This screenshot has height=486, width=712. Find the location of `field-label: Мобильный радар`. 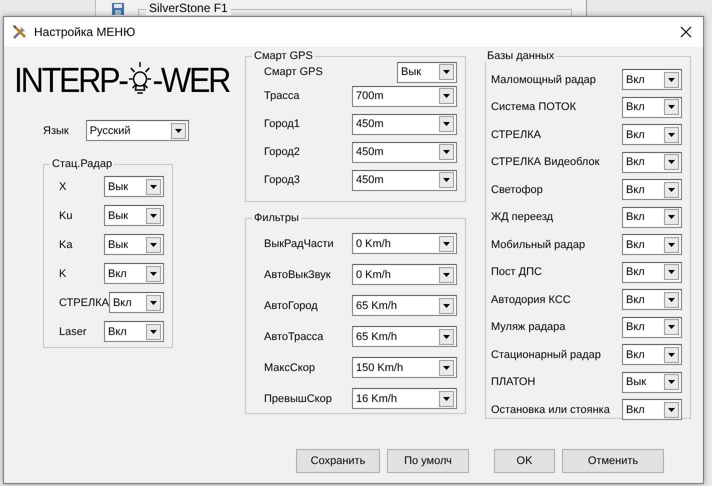

field-label: Мобильный радар is located at coordinates (538, 244).